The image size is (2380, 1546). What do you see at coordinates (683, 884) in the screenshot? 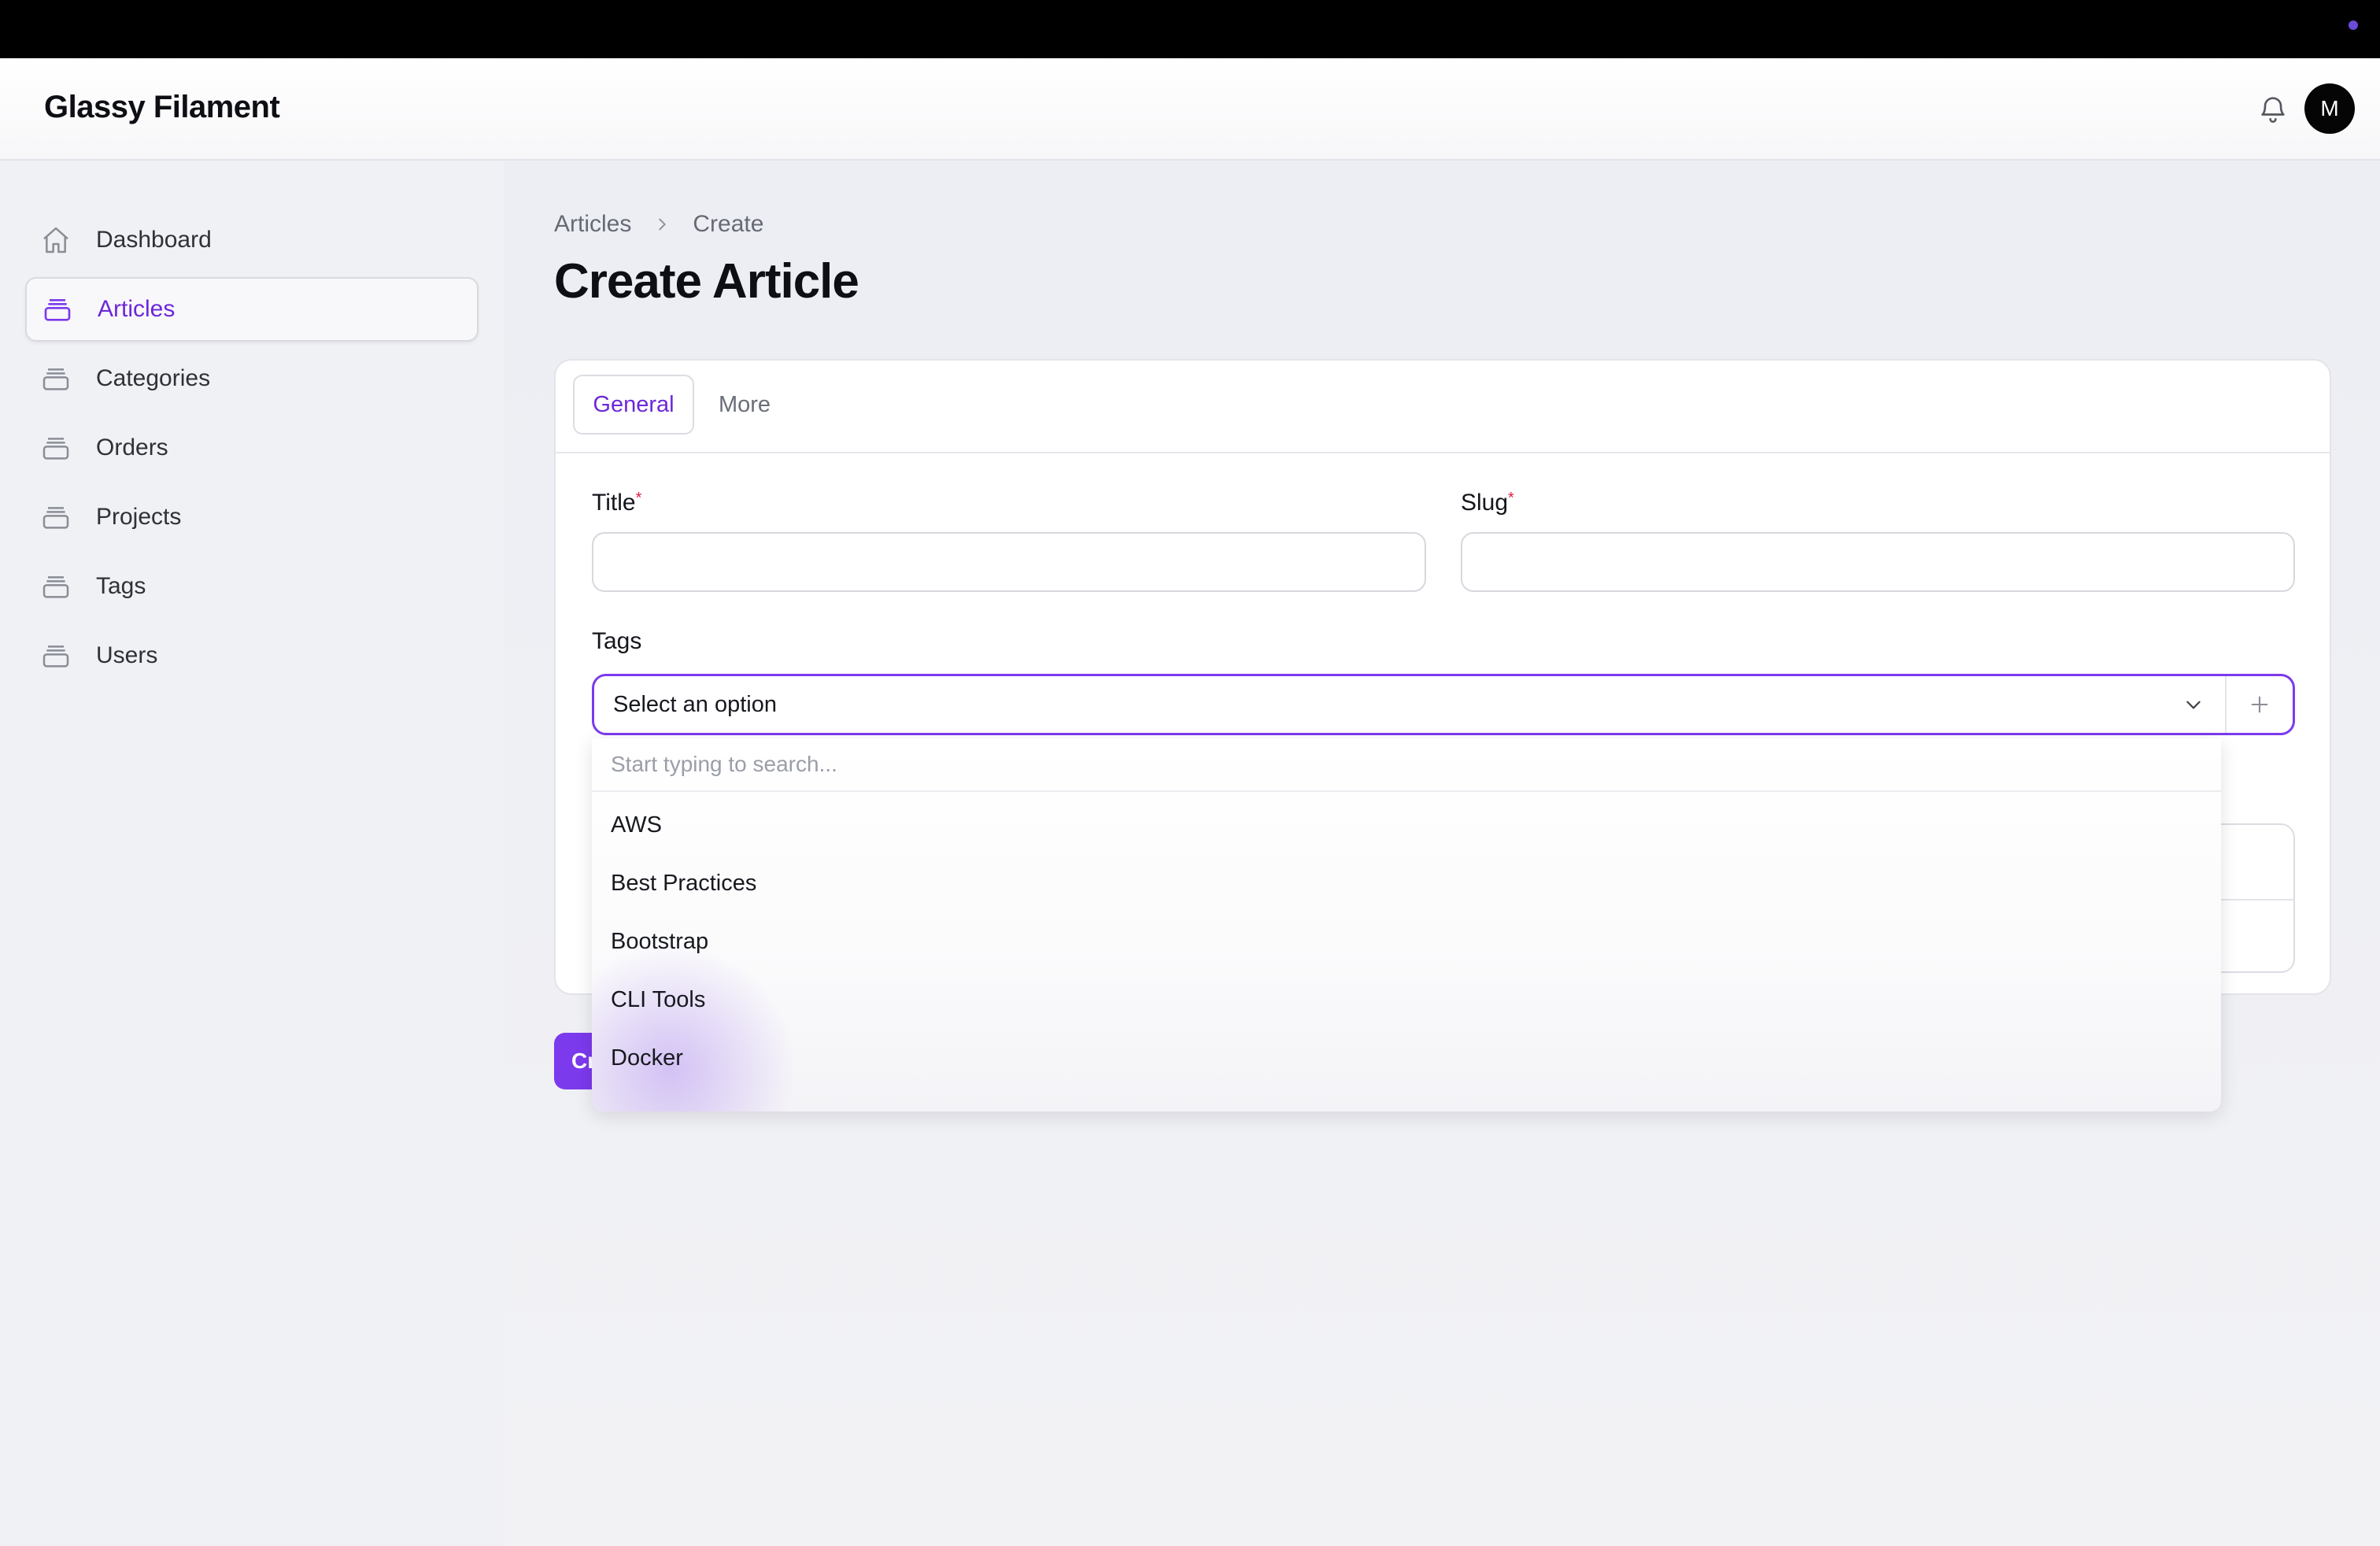
I see `dropdown-option-best-practices: Best Practices` at bounding box center [683, 884].